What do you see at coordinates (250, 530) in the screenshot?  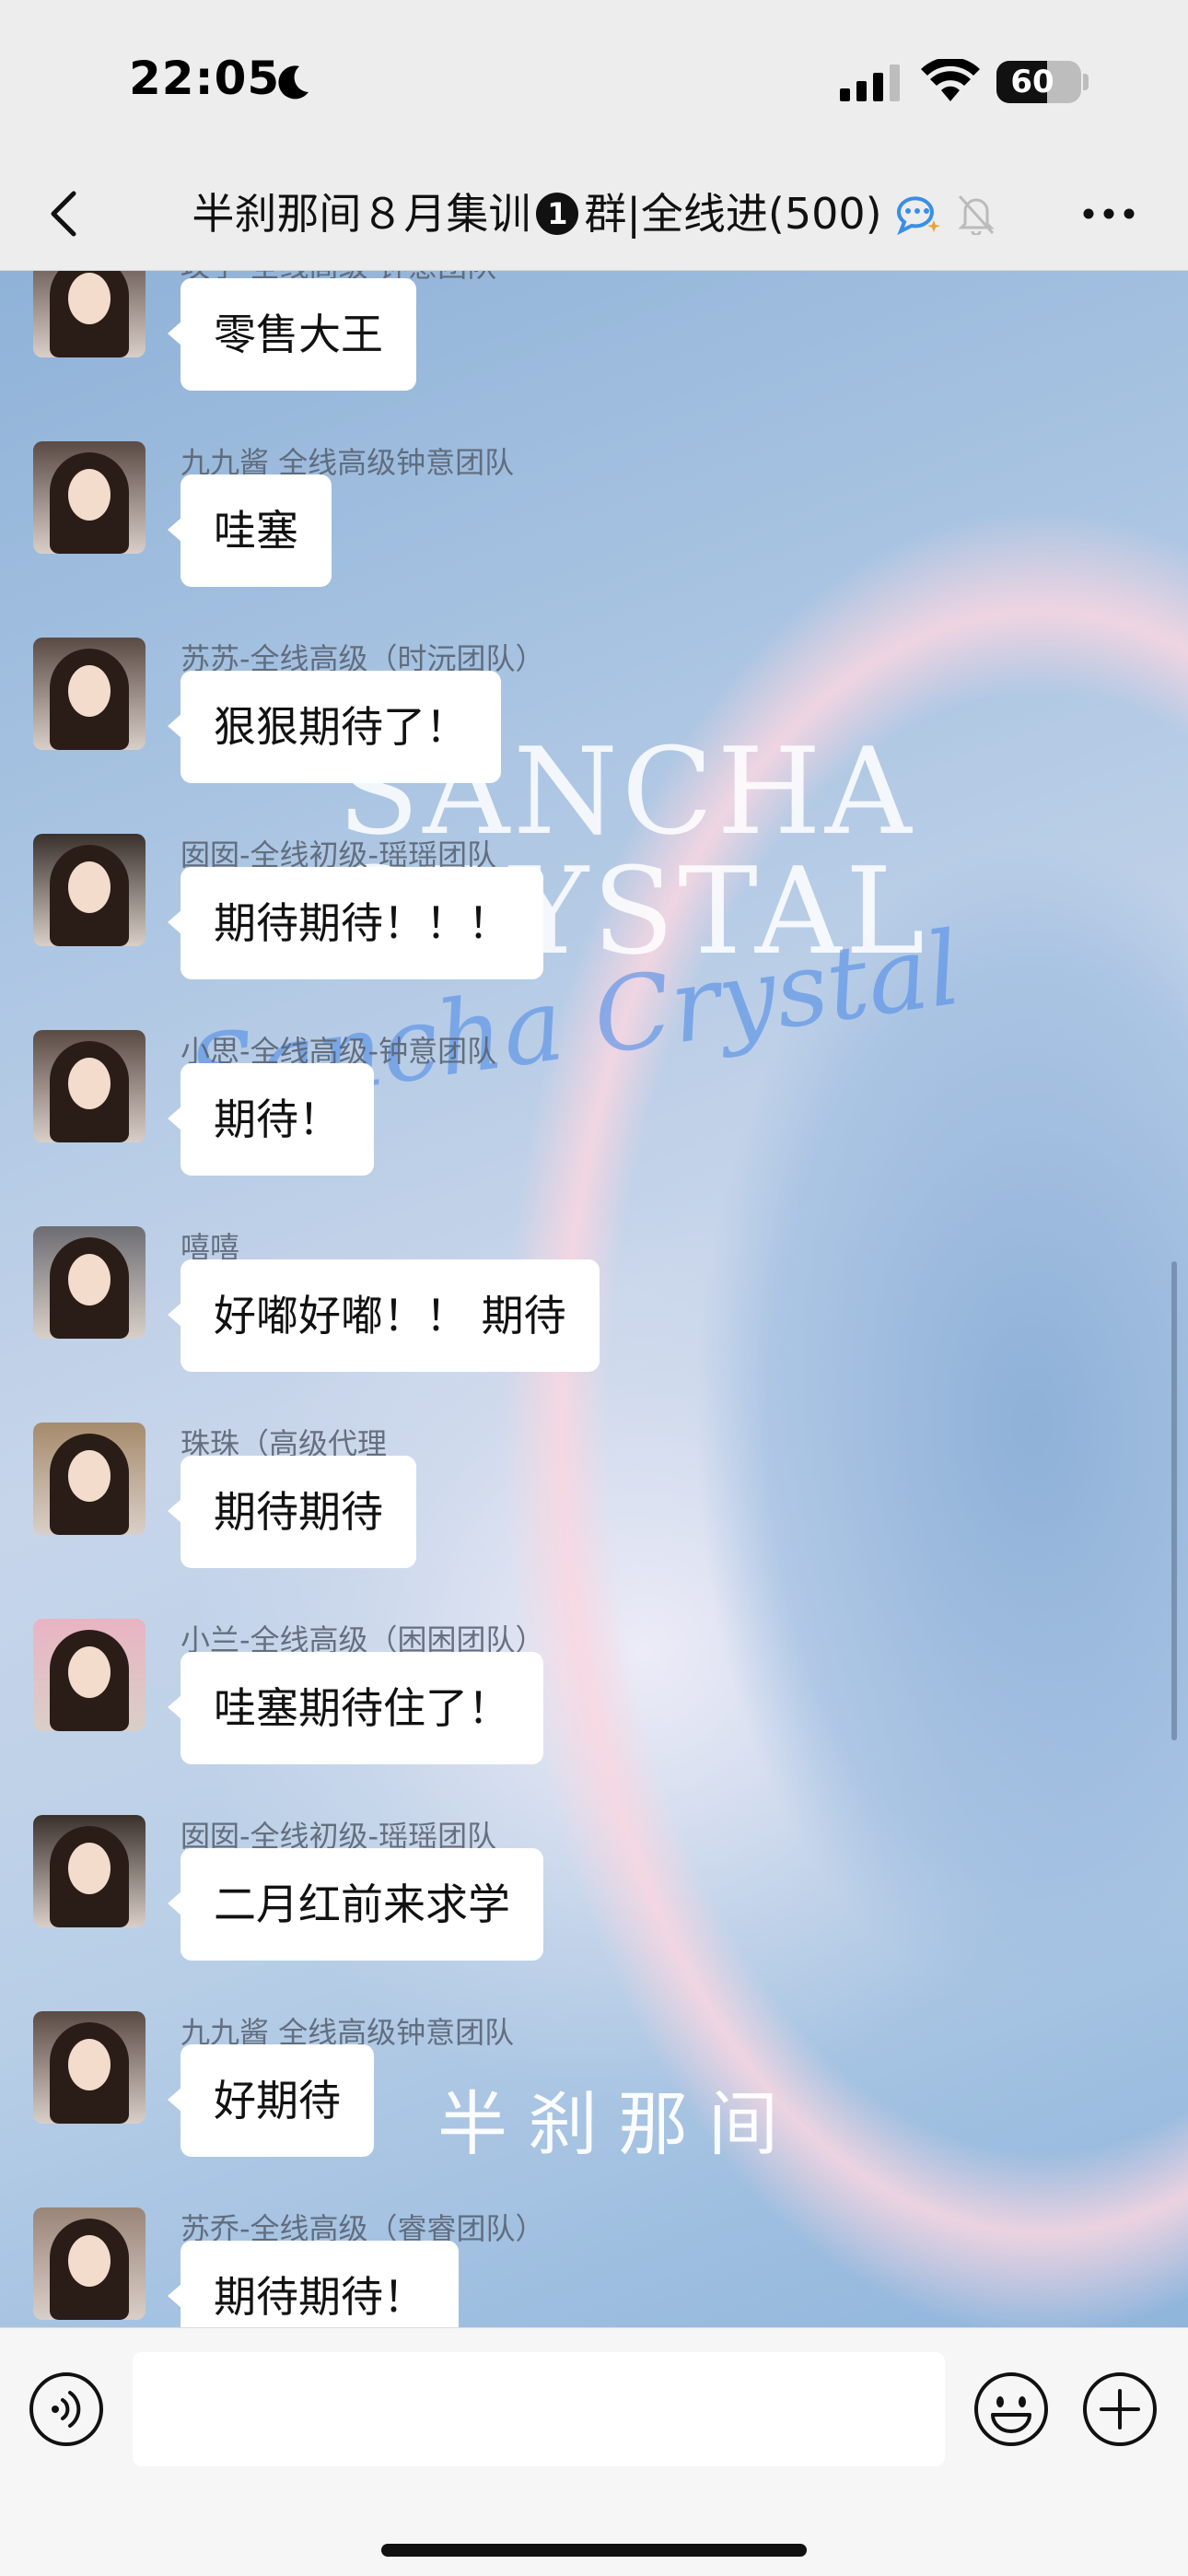 I see `message-bubble: 哇塞` at bounding box center [250, 530].